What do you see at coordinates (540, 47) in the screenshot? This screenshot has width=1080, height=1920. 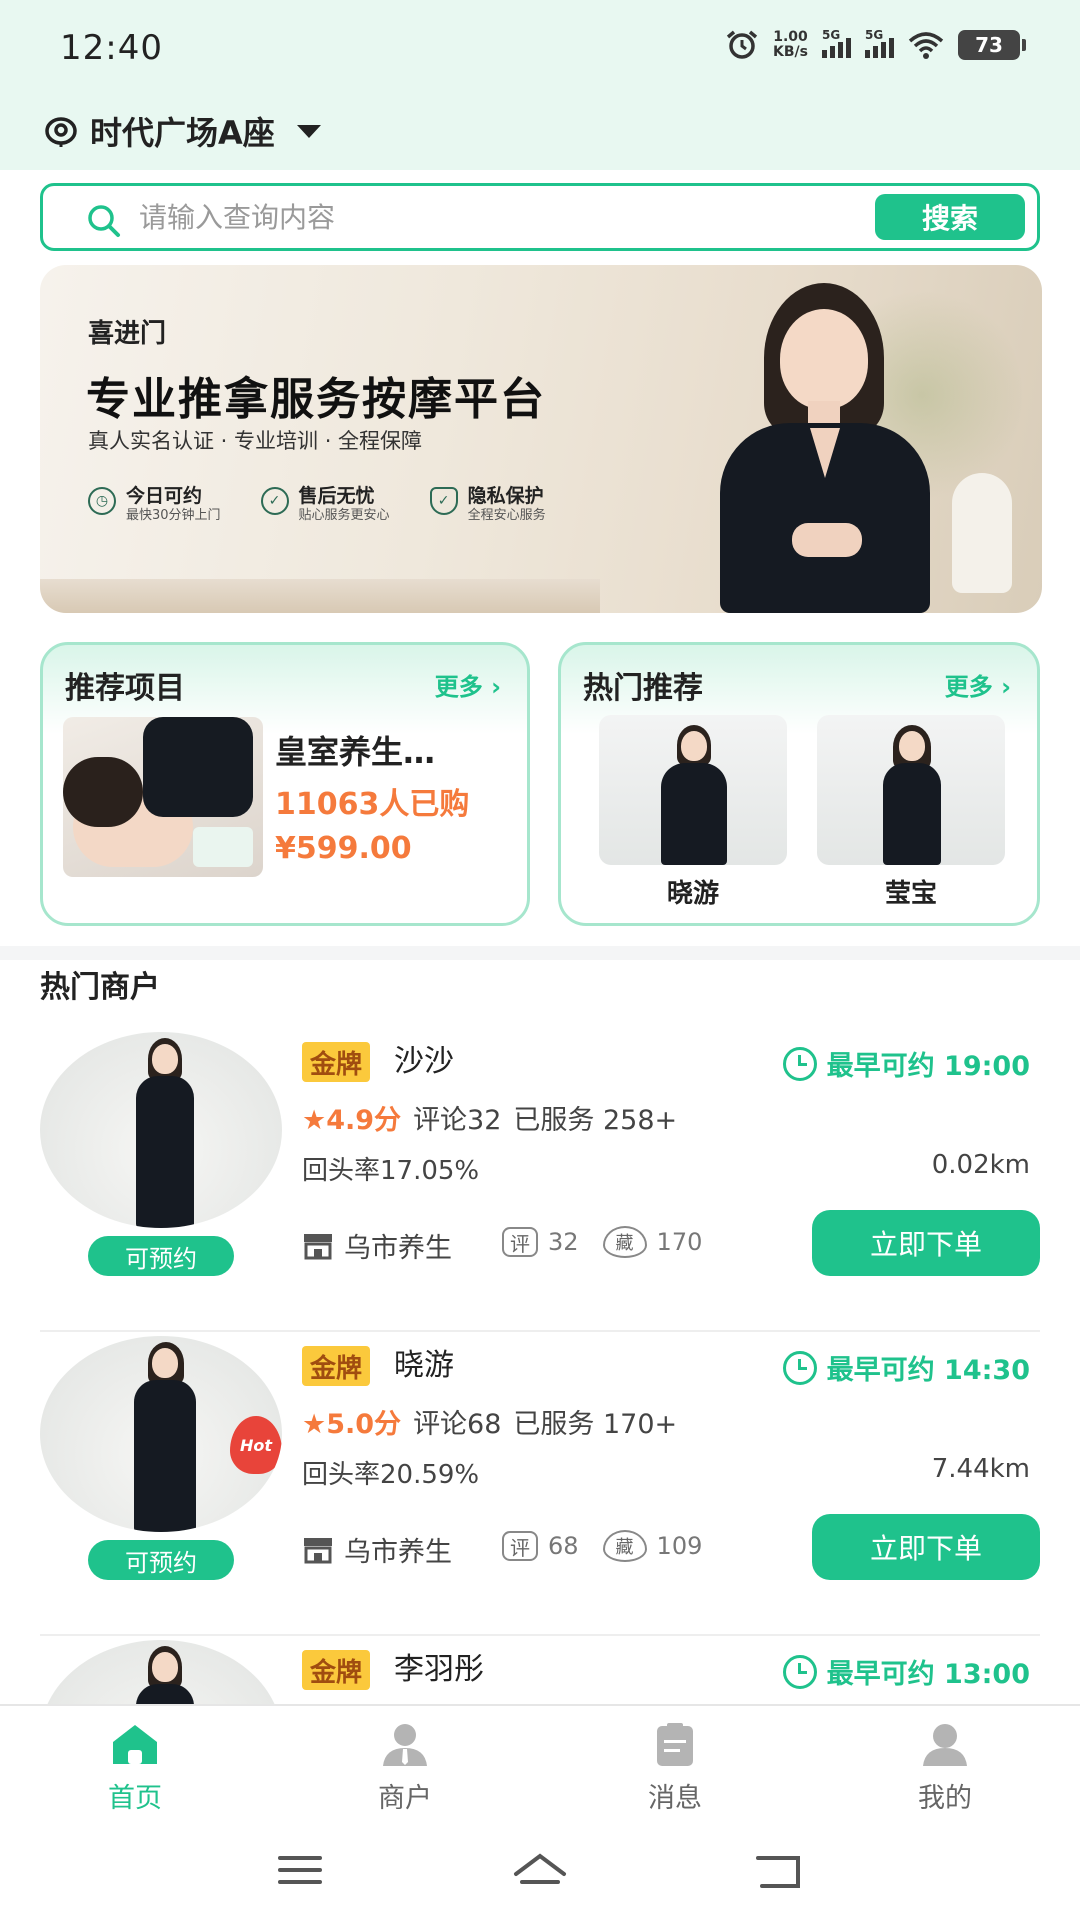 I see `status-bar: 12:40 1.00 KB/s 5G 5G 73` at bounding box center [540, 47].